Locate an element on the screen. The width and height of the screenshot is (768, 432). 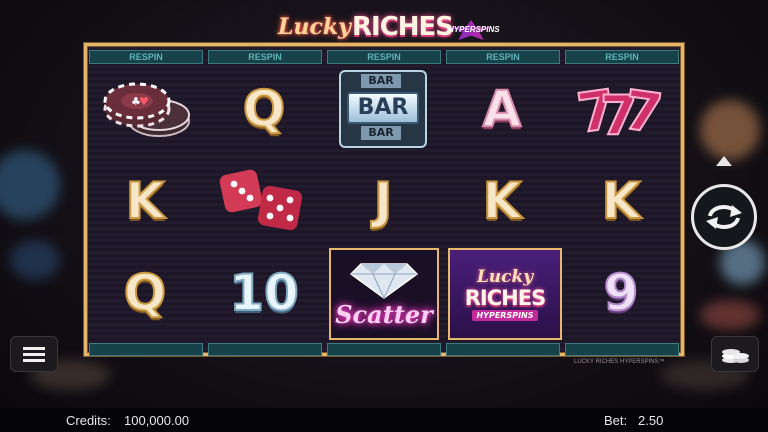
bet-up-button is located at coordinates (724, 161).